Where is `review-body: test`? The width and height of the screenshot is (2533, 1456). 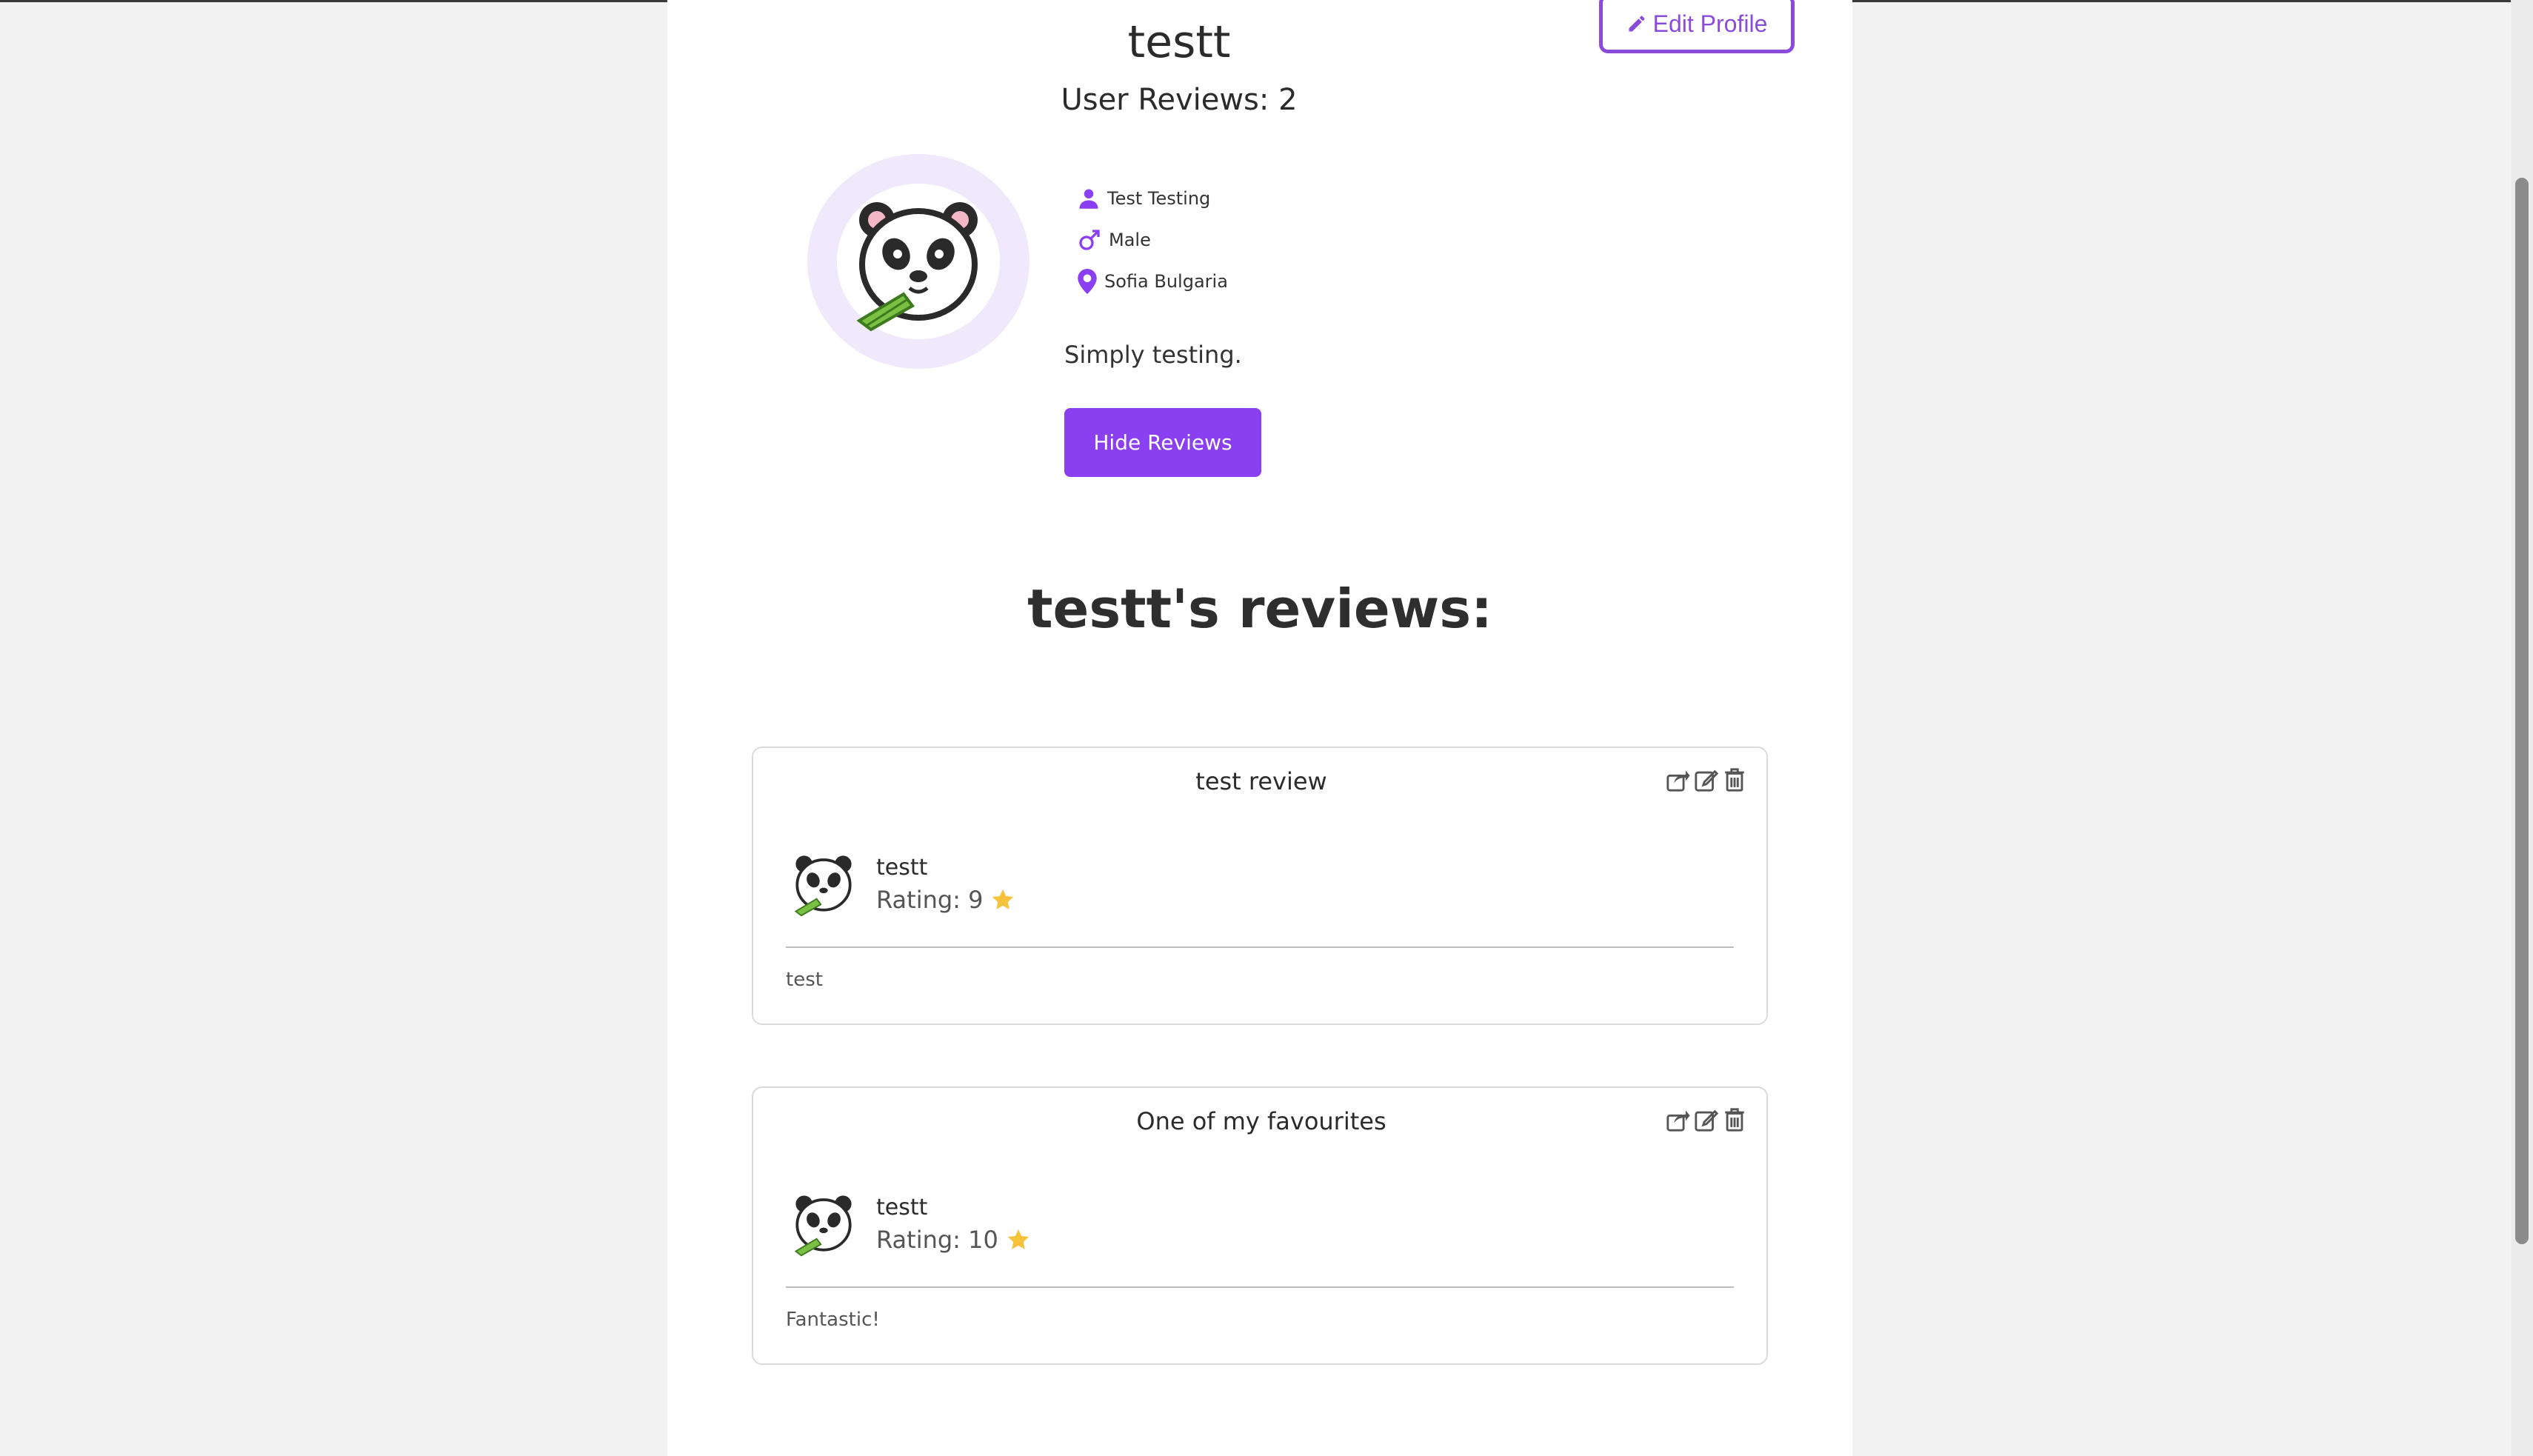
review-body: test is located at coordinates (804, 980).